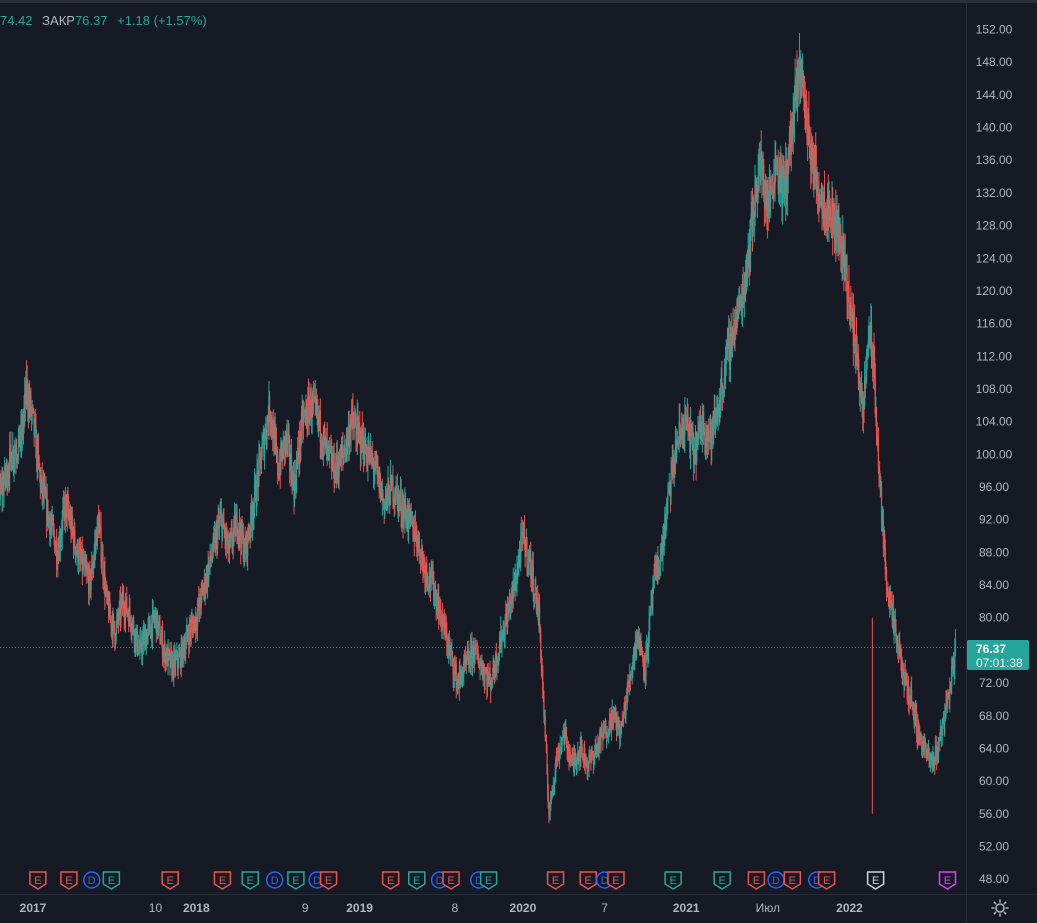  I want to click on price-axis-label: 108.00, so click(994, 389).